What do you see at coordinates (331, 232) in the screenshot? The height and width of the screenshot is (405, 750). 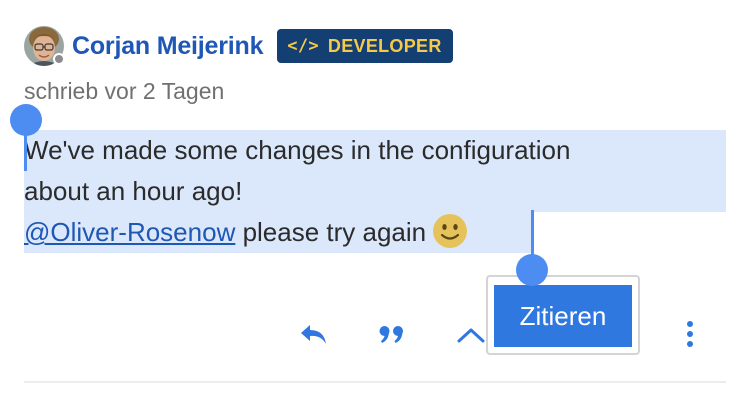 I see `post-text-rest: please try again` at bounding box center [331, 232].